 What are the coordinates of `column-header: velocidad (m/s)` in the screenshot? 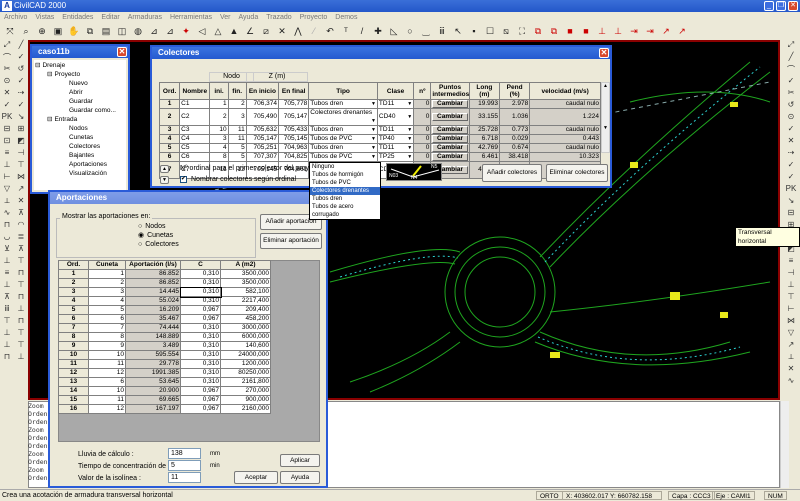 It's located at (565, 91).